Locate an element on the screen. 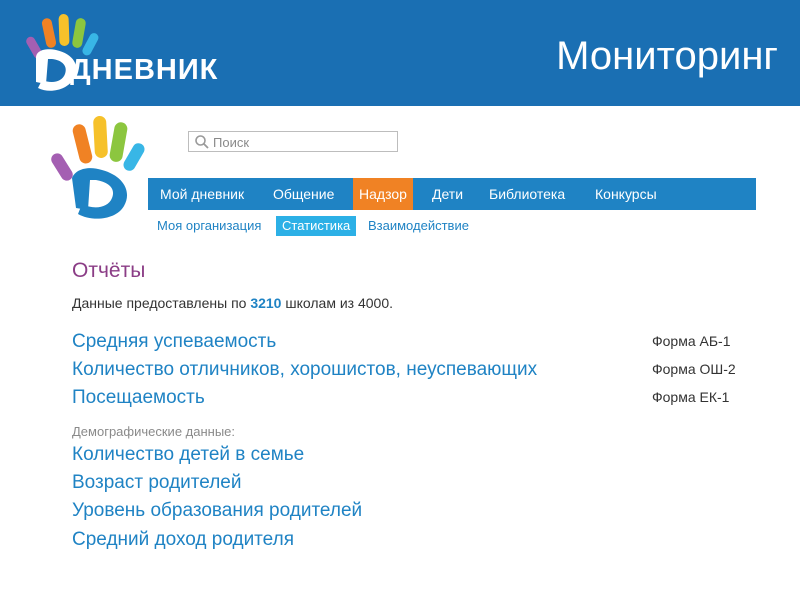  nav-item-library: Библиотека is located at coordinates (527, 194).